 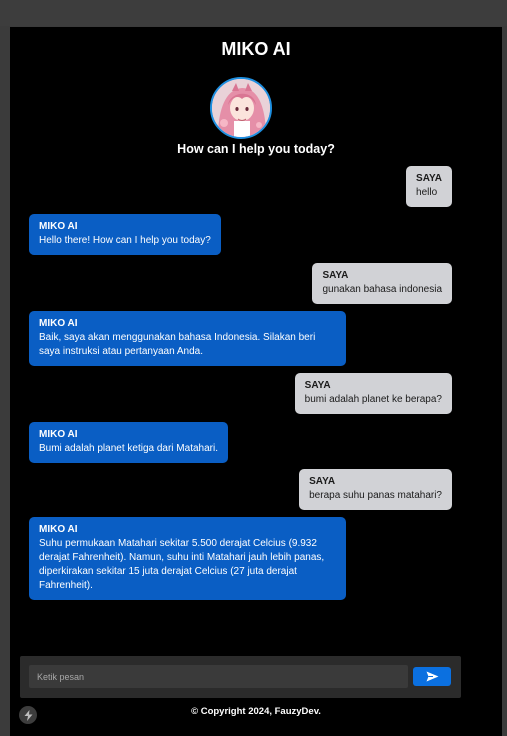 What do you see at coordinates (382, 289) in the screenshot?
I see `message-text: gunakan bahasa indonesia` at bounding box center [382, 289].